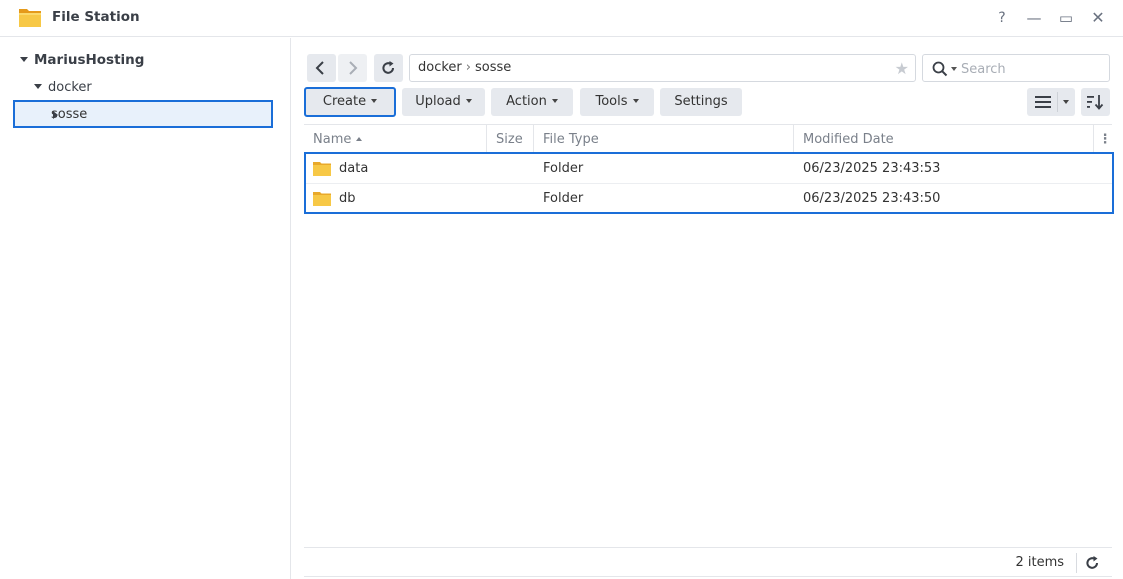 This screenshot has width=1123, height=579. Describe the element at coordinates (395, 139) in the screenshot. I see `column-header-name: Name` at that location.